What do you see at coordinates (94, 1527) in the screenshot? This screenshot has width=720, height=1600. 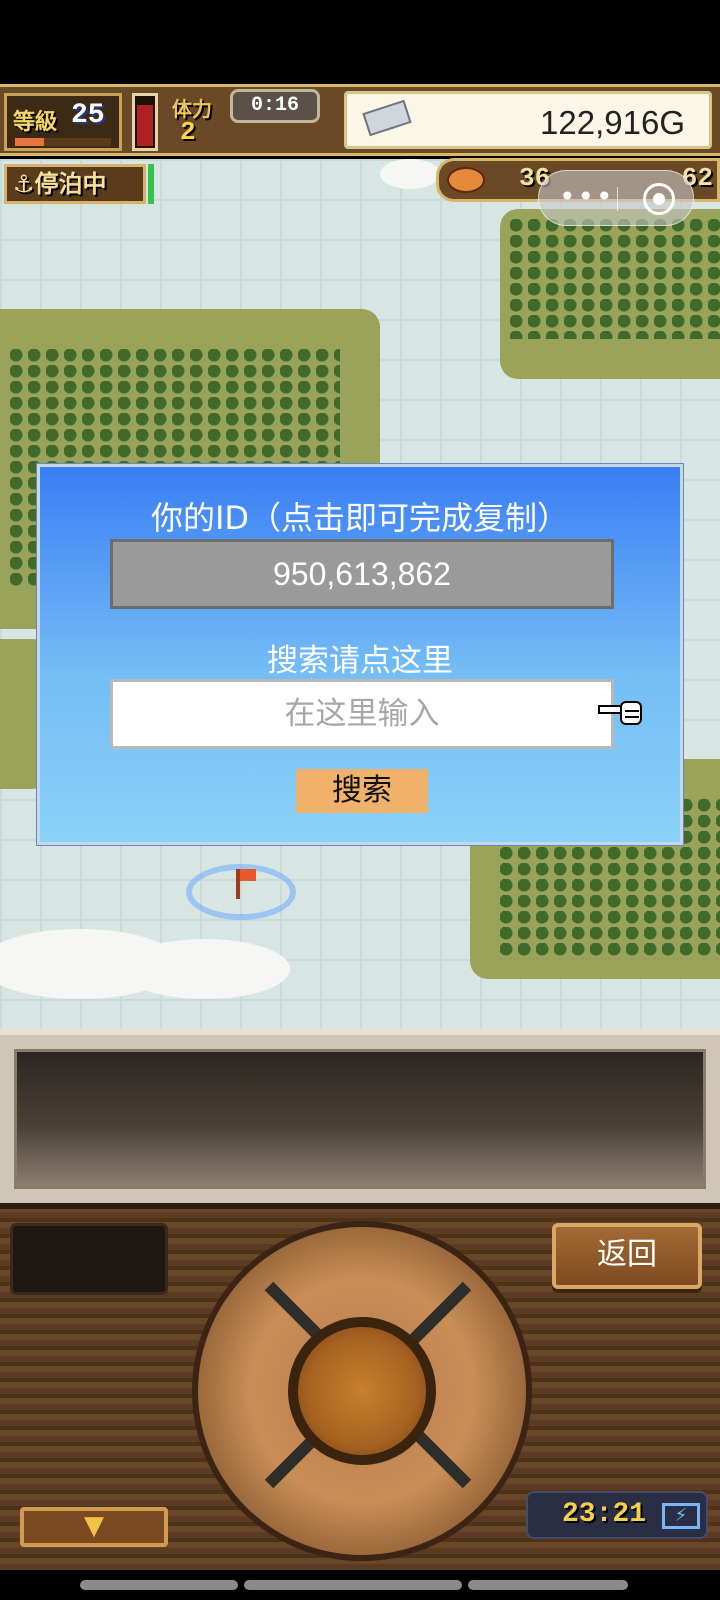 I see `triangle-down-icon: ▼` at bounding box center [94, 1527].